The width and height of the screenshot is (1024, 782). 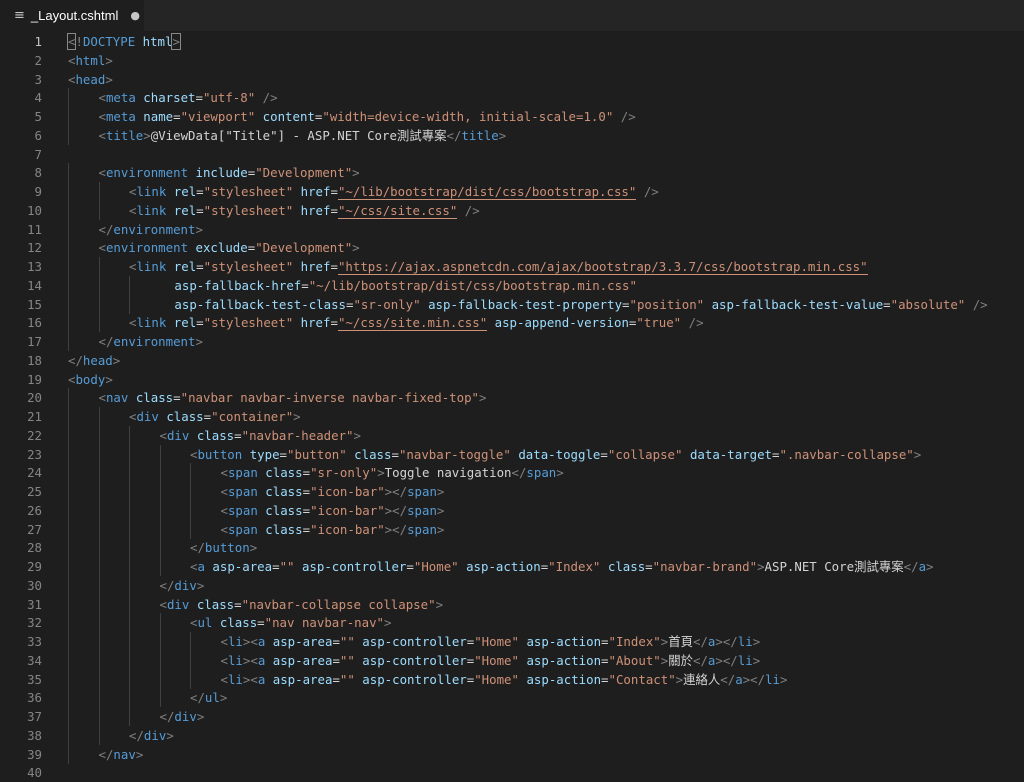 I want to click on code-token: href, so click(x=315, y=266).